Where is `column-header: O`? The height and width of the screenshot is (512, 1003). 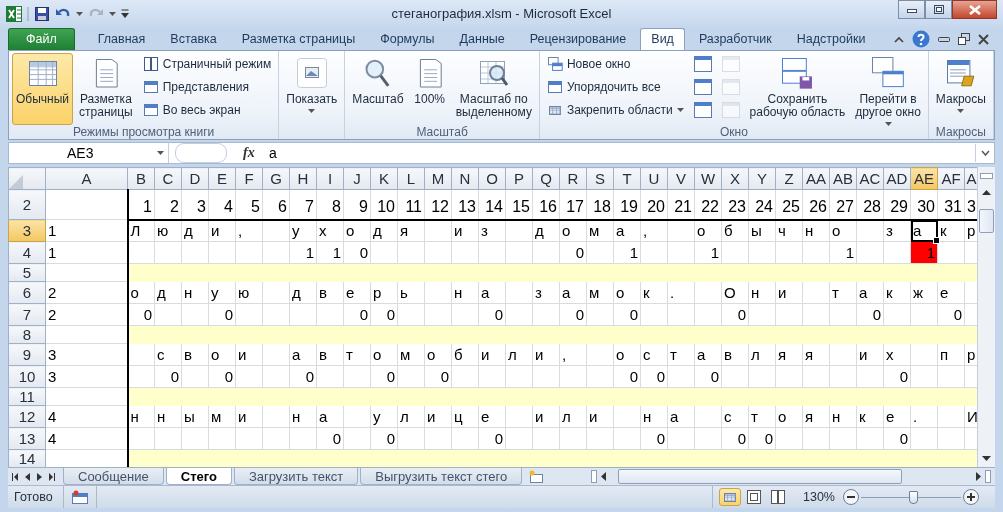
column-header: O is located at coordinates (492, 178).